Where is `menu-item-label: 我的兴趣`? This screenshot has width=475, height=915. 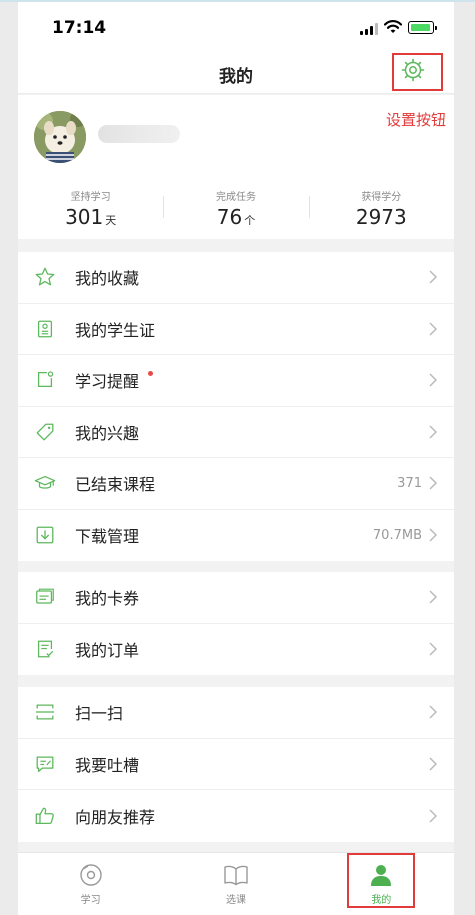
menu-item-label: 我的兴趣 is located at coordinates (107, 433).